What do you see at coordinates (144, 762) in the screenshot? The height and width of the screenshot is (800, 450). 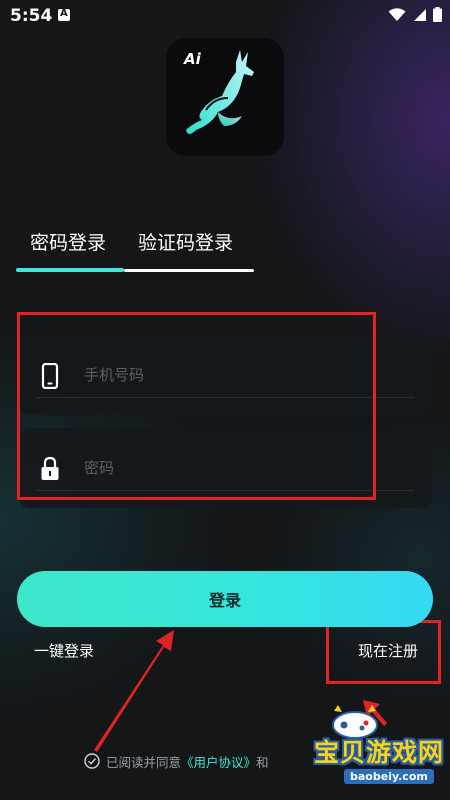 I see `agreement-prefix: 已阅读并同意` at bounding box center [144, 762].